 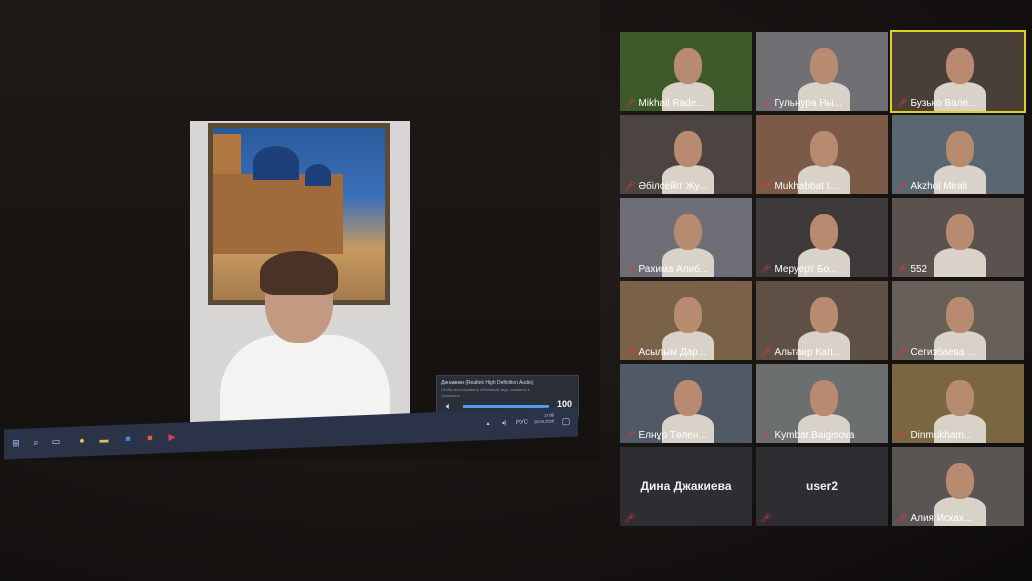 What do you see at coordinates (814, 435) in the screenshot?
I see `participant-name: Kymbat Baigisova` at bounding box center [814, 435].